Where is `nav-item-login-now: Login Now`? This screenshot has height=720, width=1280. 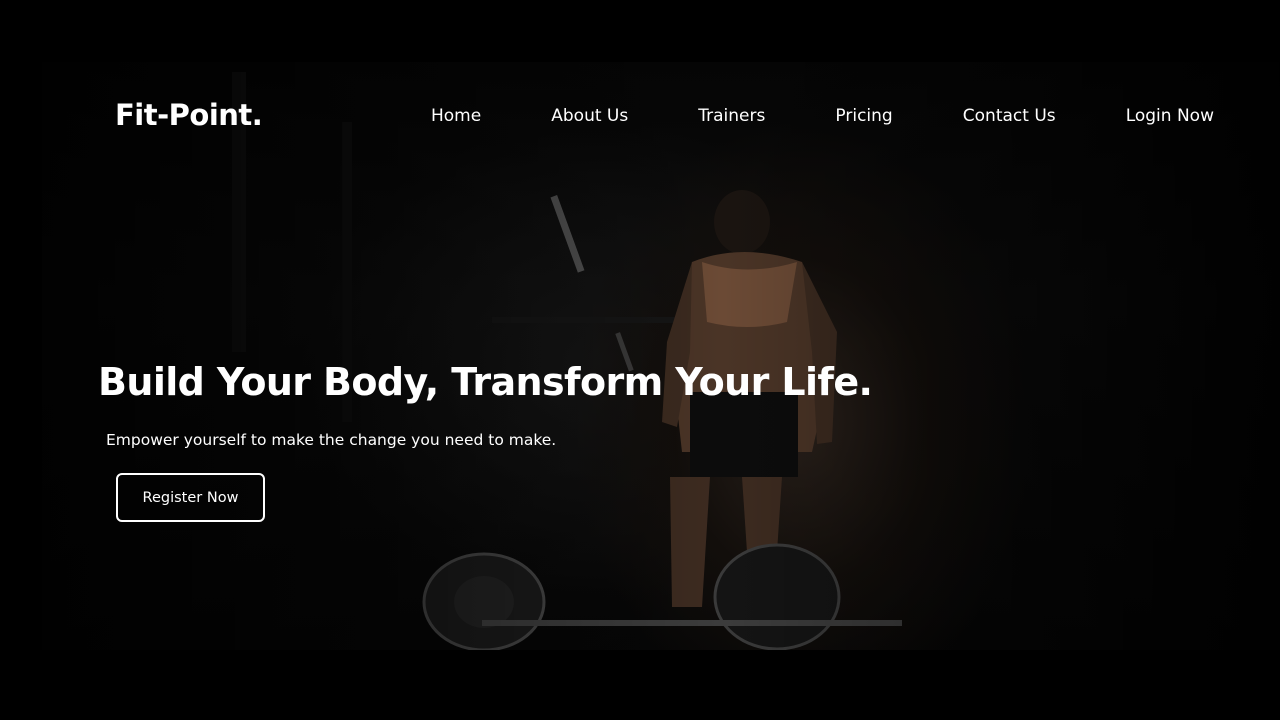
nav-item-login-now: Login Now is located at coordinates (1170, 116).